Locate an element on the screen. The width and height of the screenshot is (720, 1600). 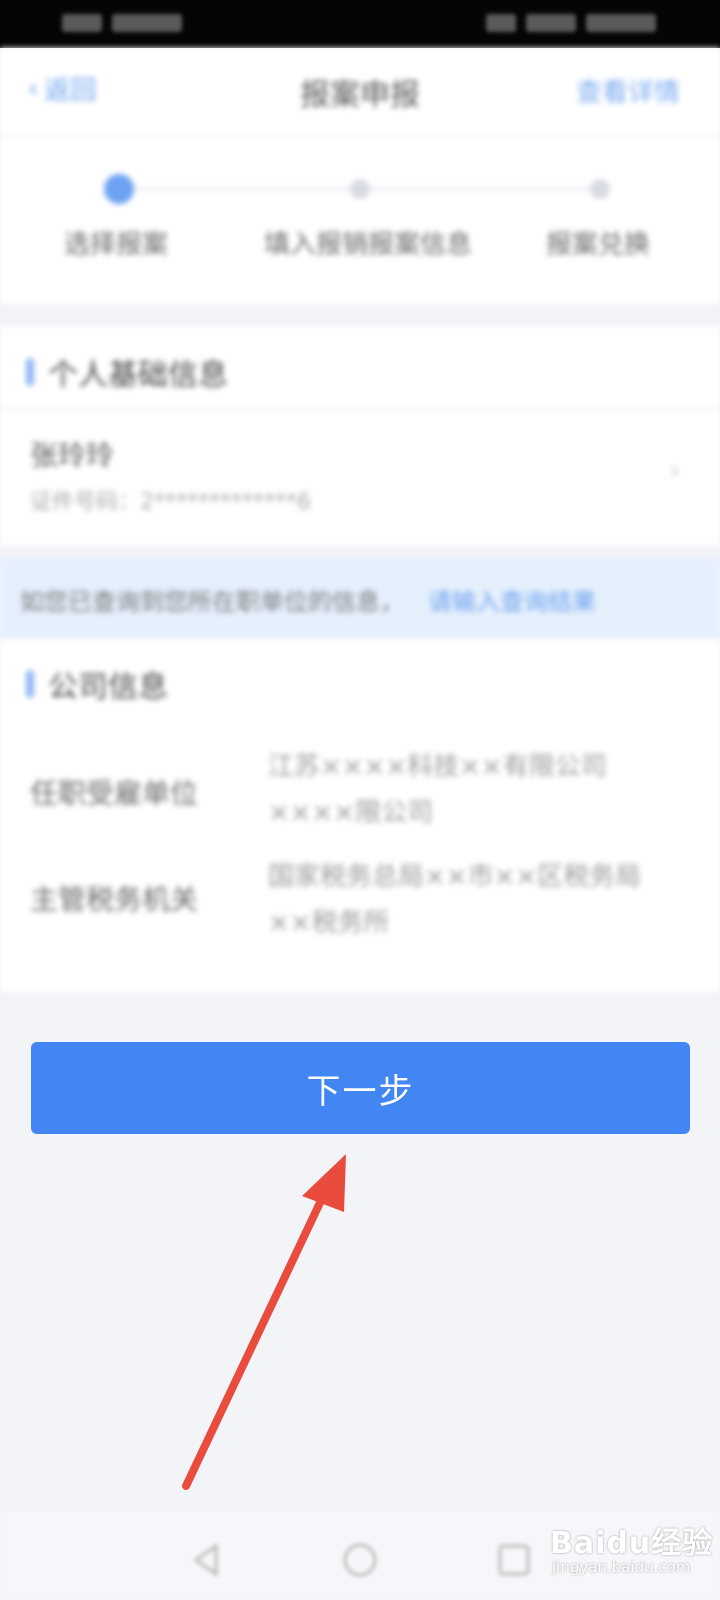
employer-value: 江苏××××科技××有限公司××××限公司 is located at coordinates (437, 790).